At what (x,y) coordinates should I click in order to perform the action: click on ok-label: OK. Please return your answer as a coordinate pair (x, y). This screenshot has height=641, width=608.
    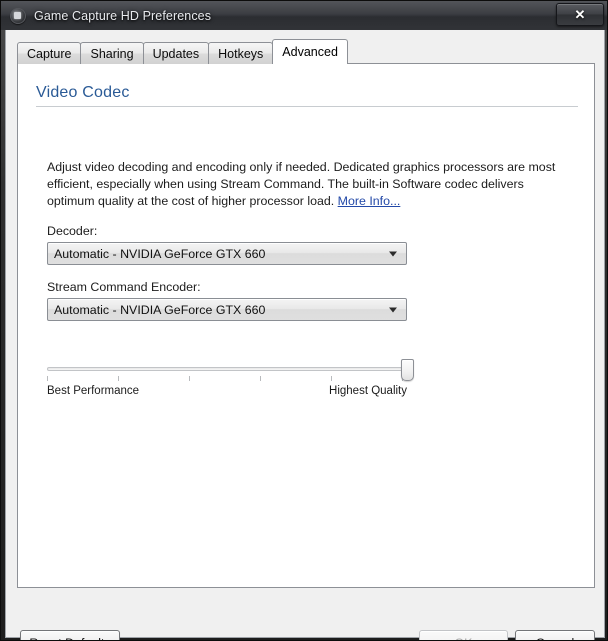
    Looking at the image, I should click on (464, 638).